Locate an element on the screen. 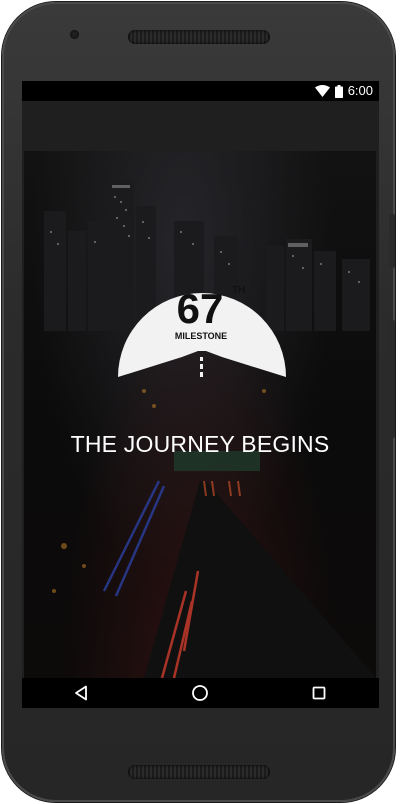 The image size is (400, 804). 67th-milestone-logo: 67 TH MILESTONE is located at coordinates (202, 331).